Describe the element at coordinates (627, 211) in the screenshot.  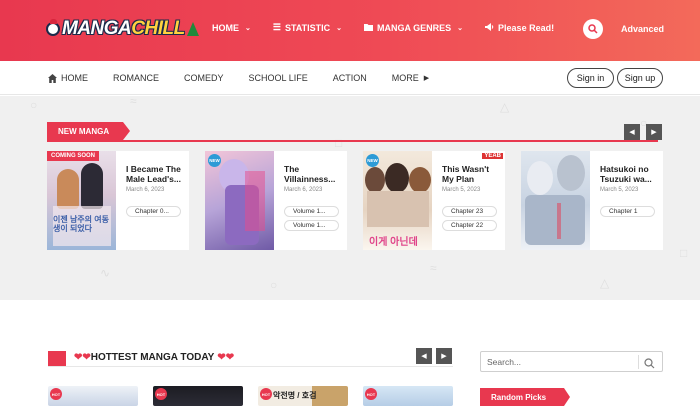
I see `chapter-link: Chapter 1` at that location.